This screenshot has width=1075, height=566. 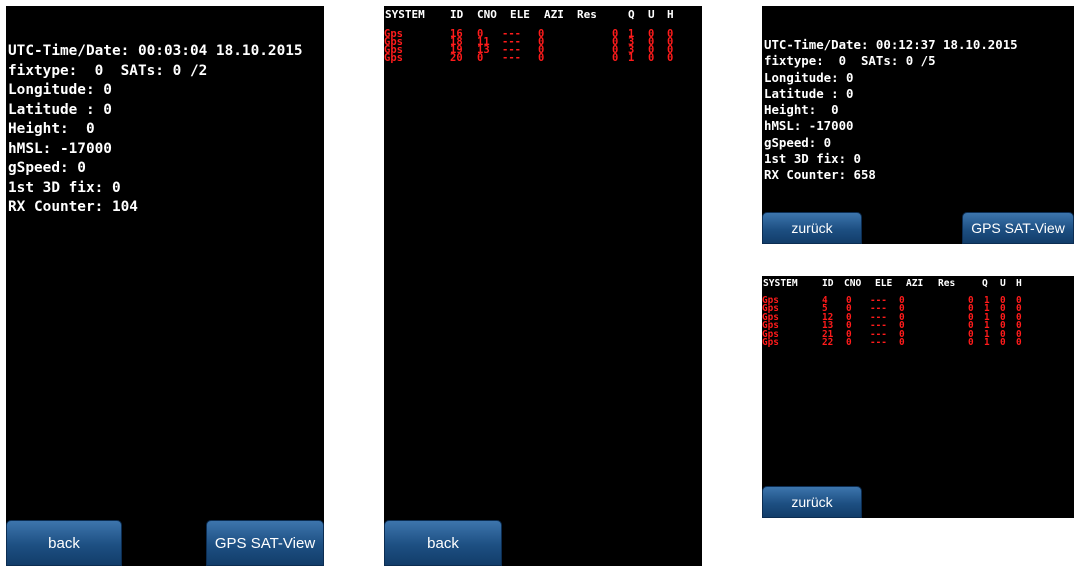 What do you see at coordinates (456, 58) in the screenshot?
I see `cell-id: 20` at bounding box center [456, 58].